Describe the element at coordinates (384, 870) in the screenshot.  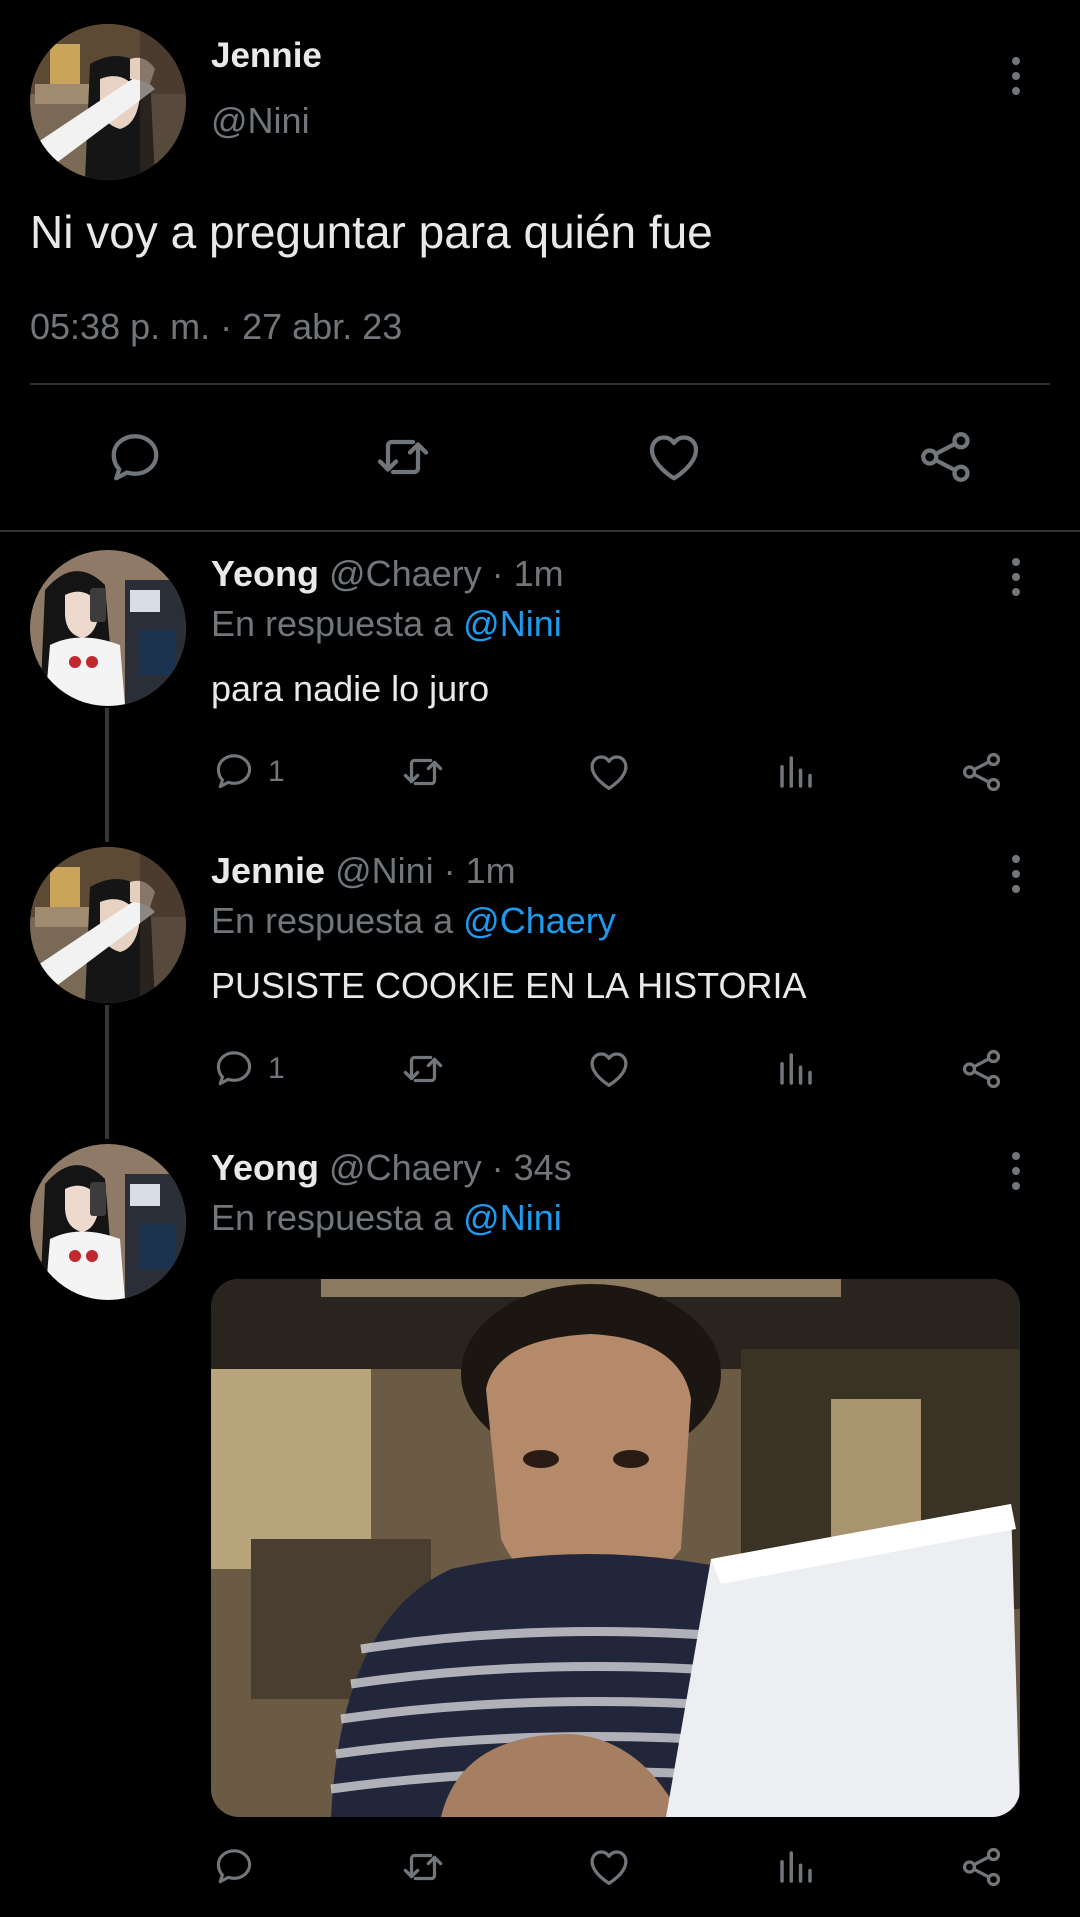
I see `reply-handle: @Nini` at that location.